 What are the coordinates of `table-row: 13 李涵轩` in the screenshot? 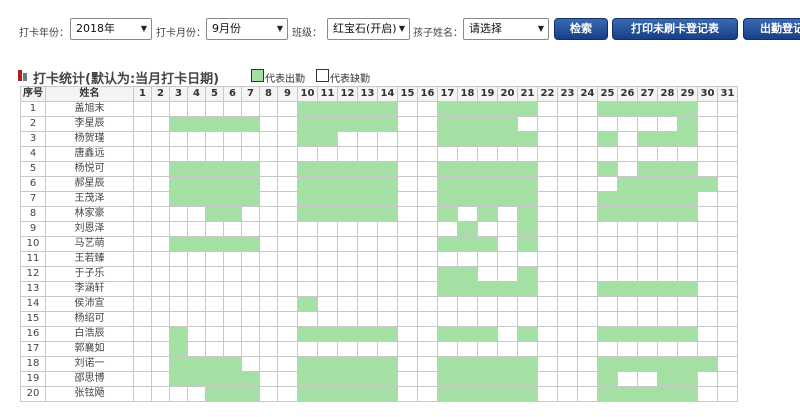 It's located at (379, 289).